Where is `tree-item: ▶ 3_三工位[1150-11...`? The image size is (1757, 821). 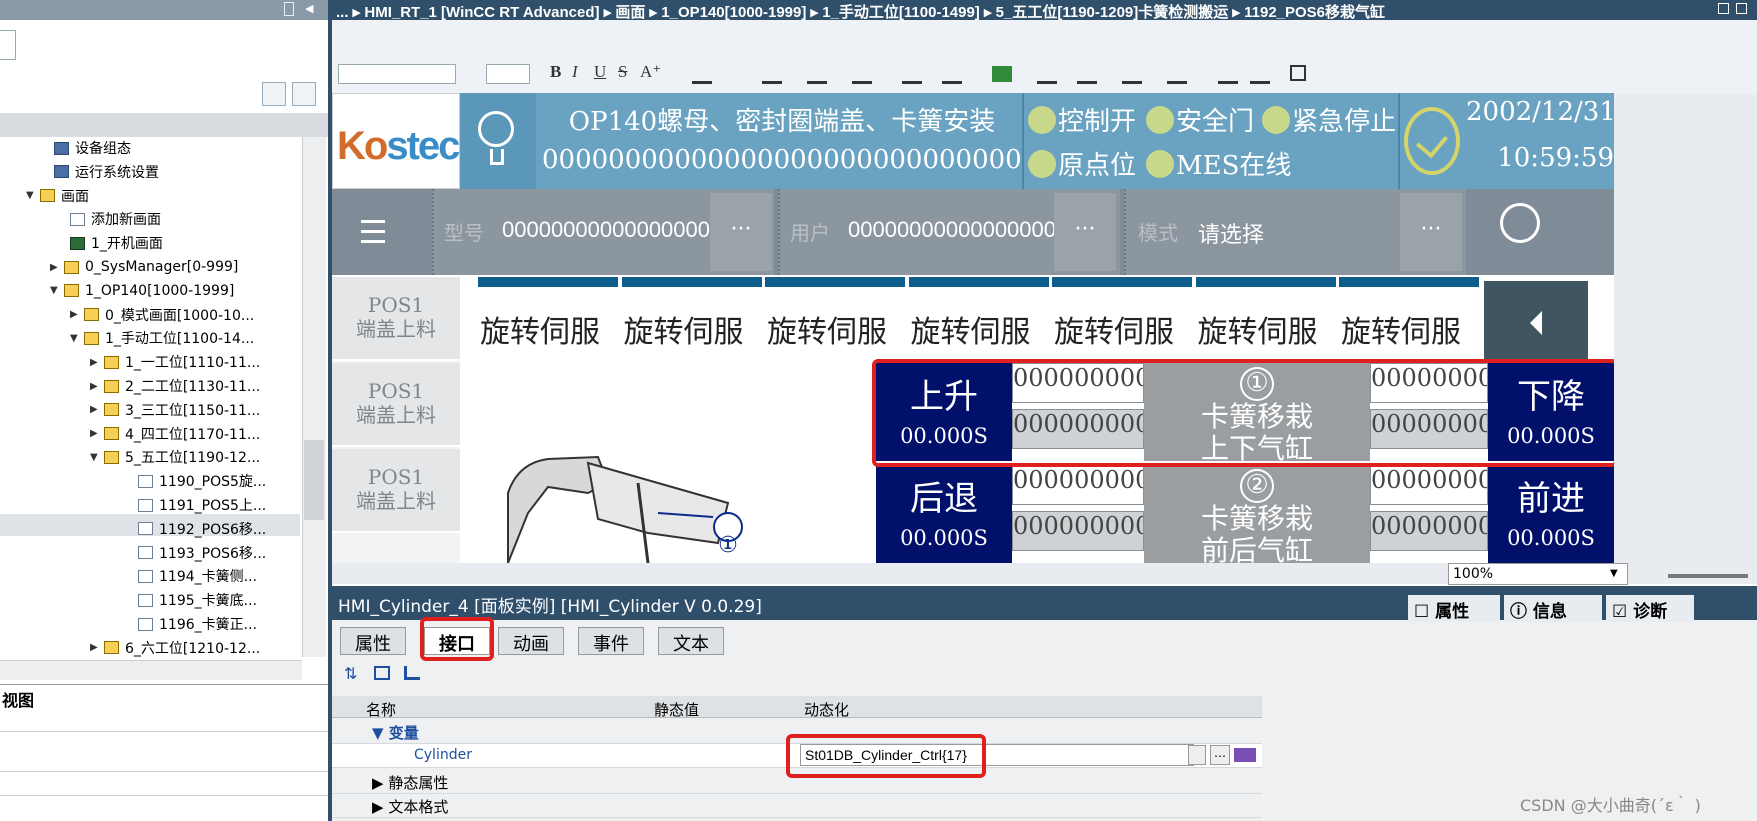
tree-item: ▶ 3_三工位[1150-11... is located at coordinates (175, 410).